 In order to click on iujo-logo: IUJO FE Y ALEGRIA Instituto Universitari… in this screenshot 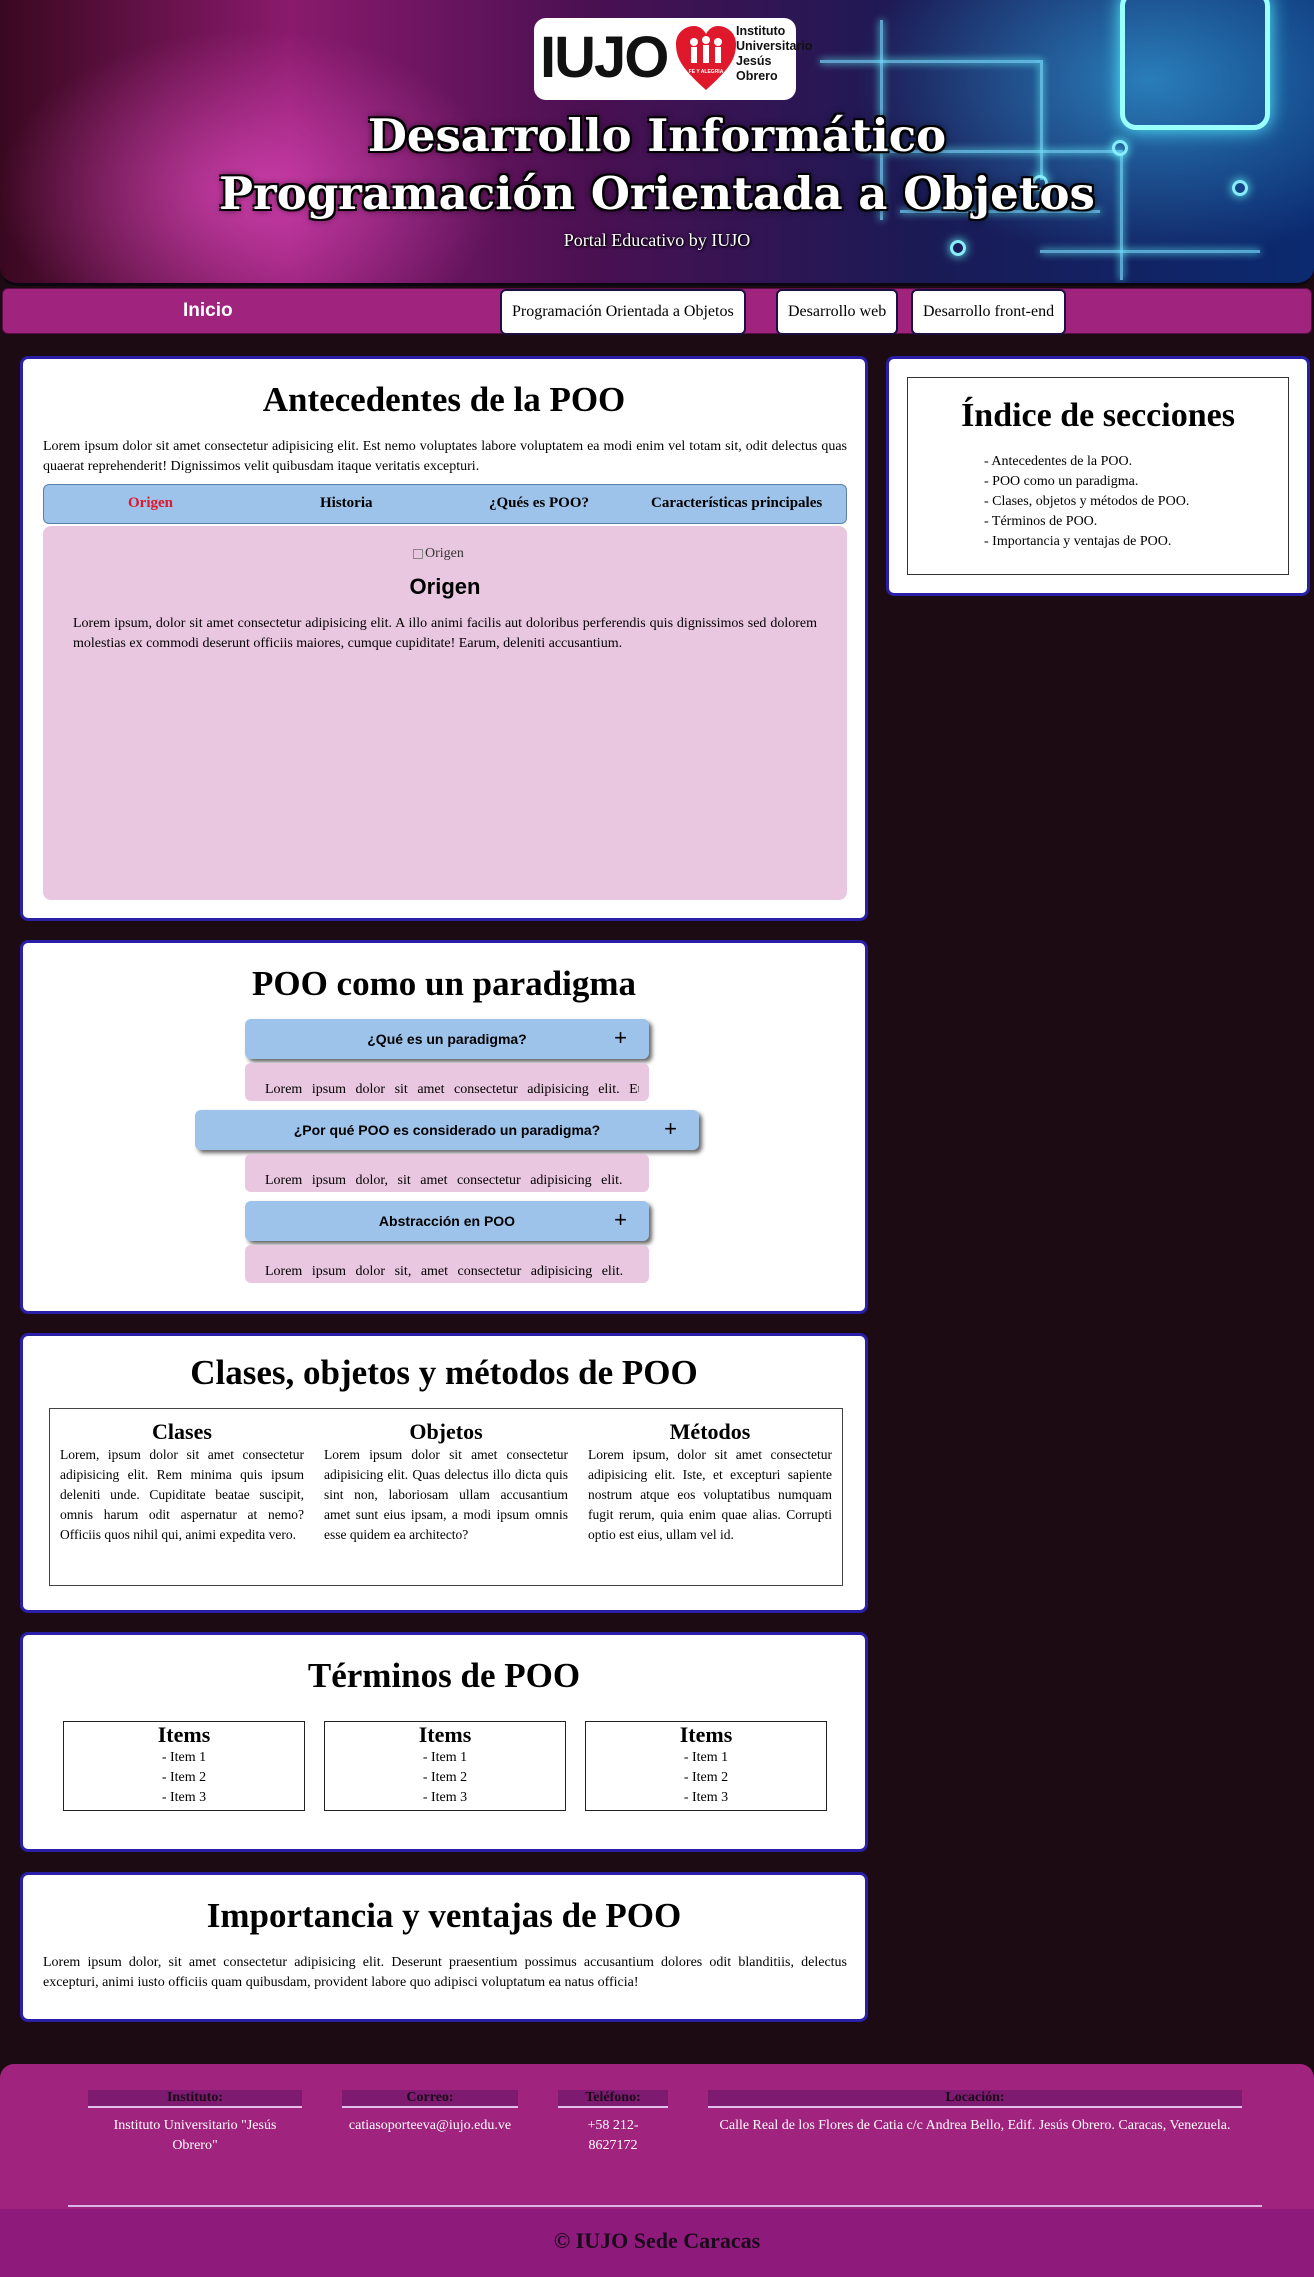, I will do `click(673, 59)`.